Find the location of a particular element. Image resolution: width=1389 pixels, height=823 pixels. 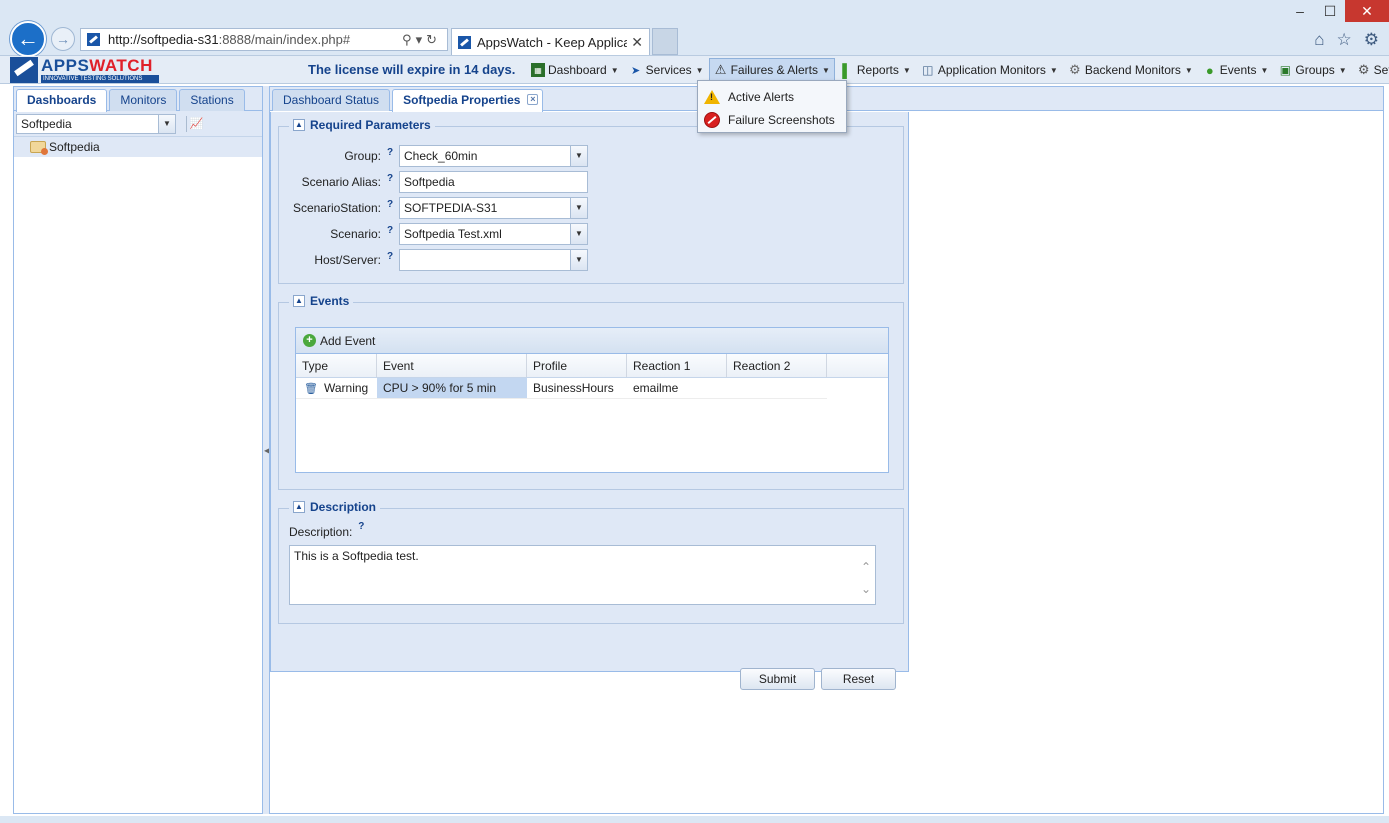

chart-icon: 📈 is located at coordinates (194, 123).